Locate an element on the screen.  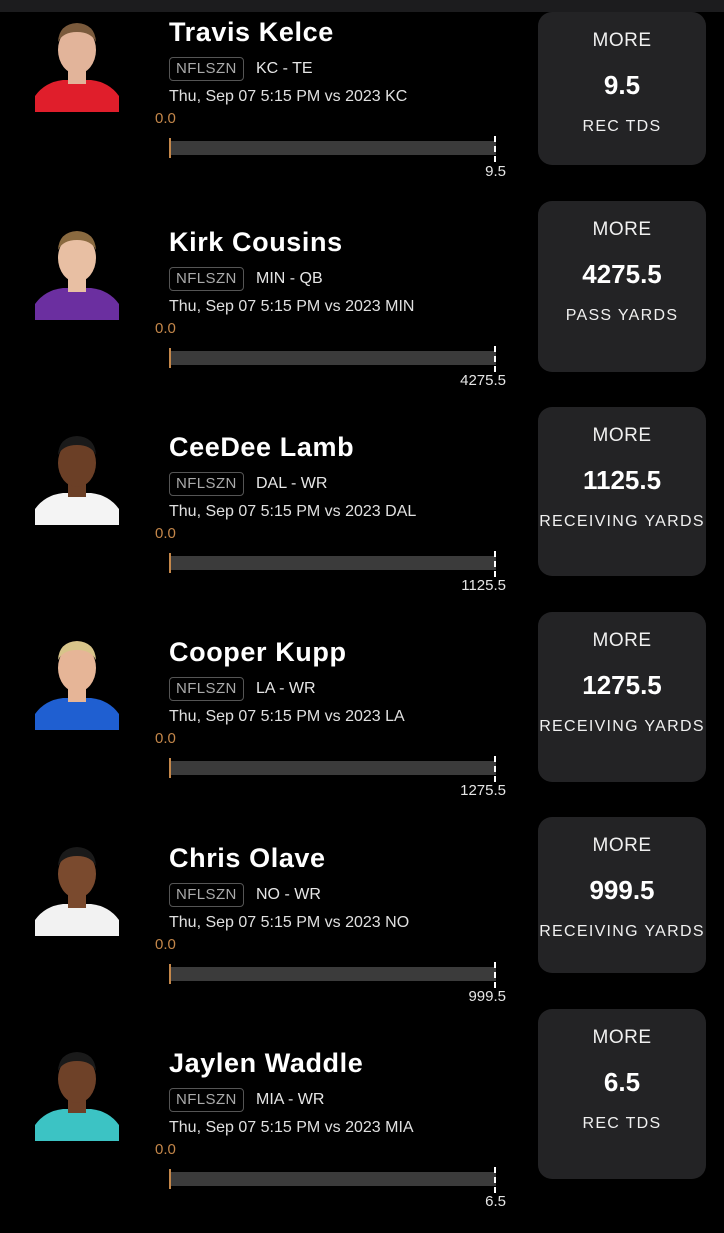
stat-line-value: 1275.5 is located at coordinates (622, 685).